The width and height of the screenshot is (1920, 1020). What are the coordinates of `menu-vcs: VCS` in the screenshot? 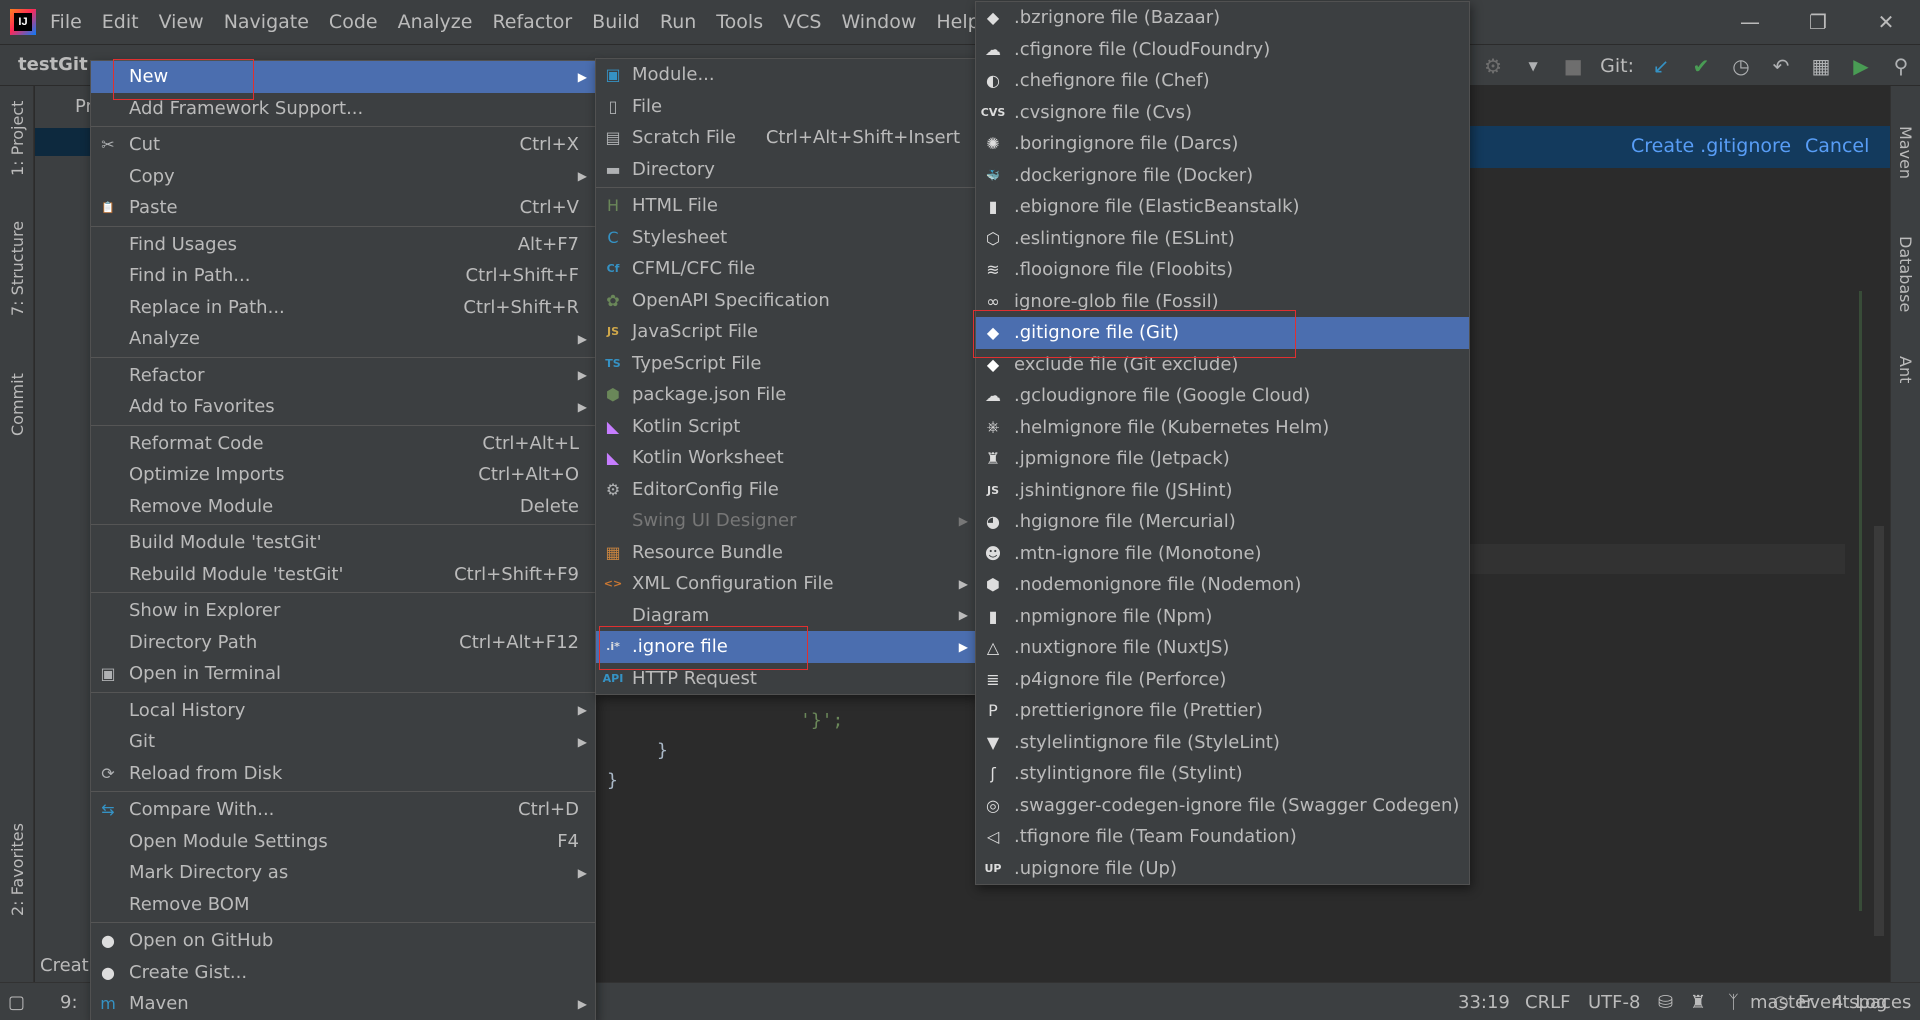 It's located at (802, 22).